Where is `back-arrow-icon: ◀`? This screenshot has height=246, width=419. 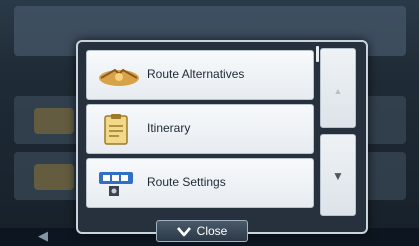 back-arrow-icon: ◀ is located at coordinates (43, 235).